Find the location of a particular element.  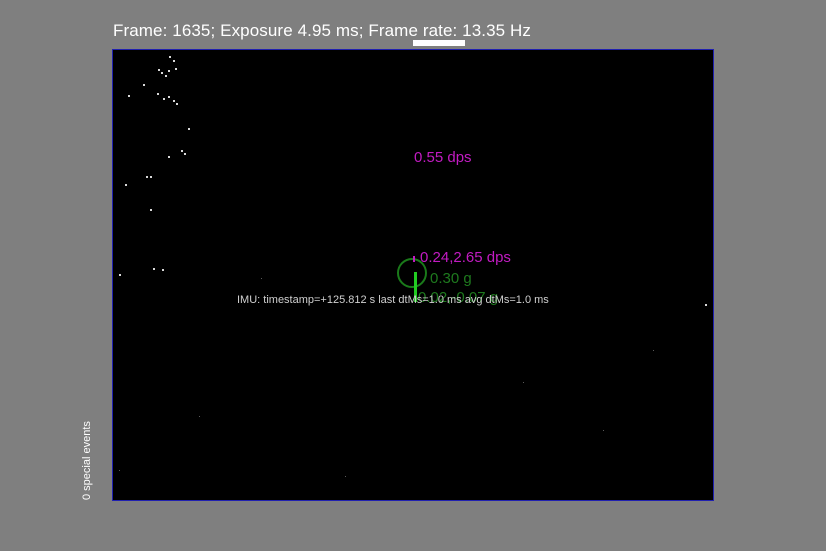

gyro-rate-label: 0.55 dps is located at coordinates (443, 157).